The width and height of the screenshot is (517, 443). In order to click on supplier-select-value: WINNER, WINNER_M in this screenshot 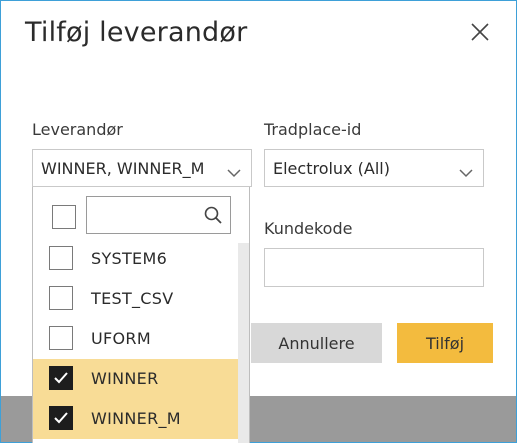, I will do `click(123, 168)`.